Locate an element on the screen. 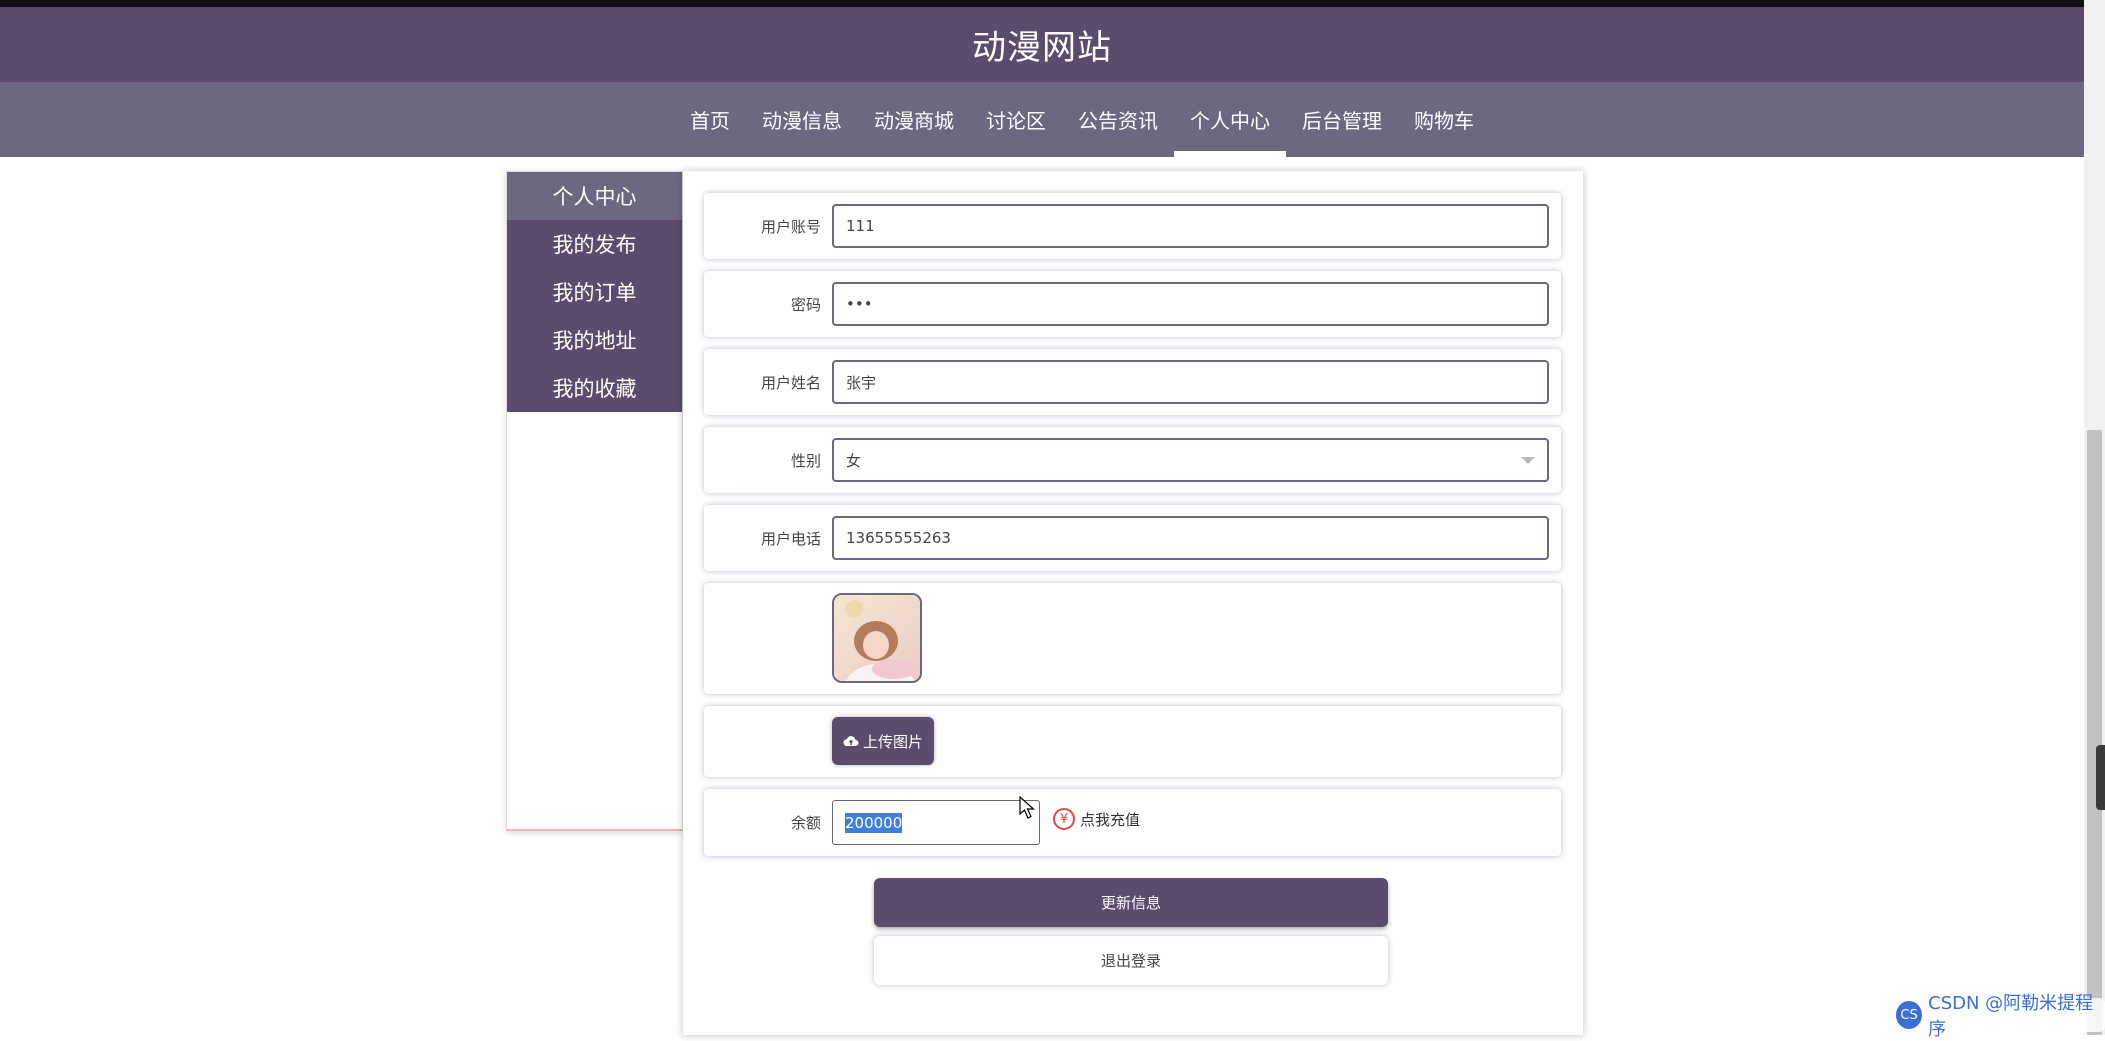 This screenshot has height=1041, width=2105. gender-select: 女 is located at coordinates (1190, 460).